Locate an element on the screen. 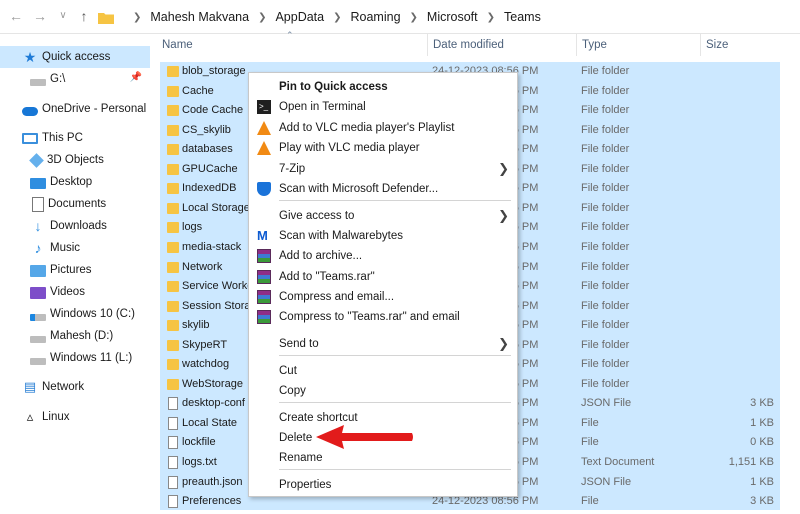 The height and width of the screenshot is (514, 800). file-name: GPUCache is located at coordinates (210, 168).